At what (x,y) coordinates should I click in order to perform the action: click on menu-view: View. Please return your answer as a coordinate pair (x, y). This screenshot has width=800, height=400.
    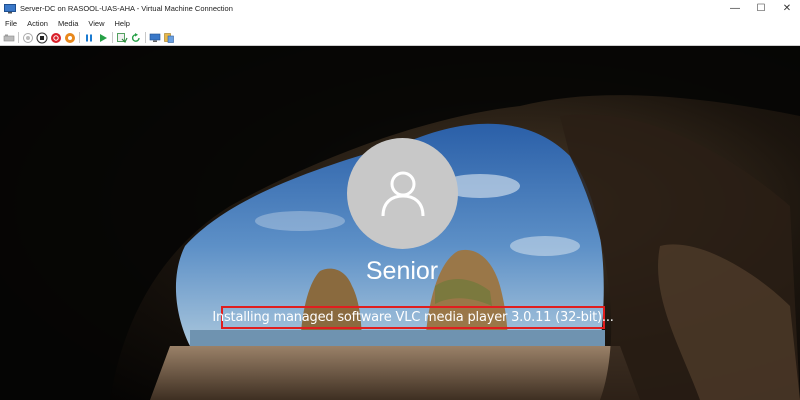
    Looking at the image, I should click on (96, 23).